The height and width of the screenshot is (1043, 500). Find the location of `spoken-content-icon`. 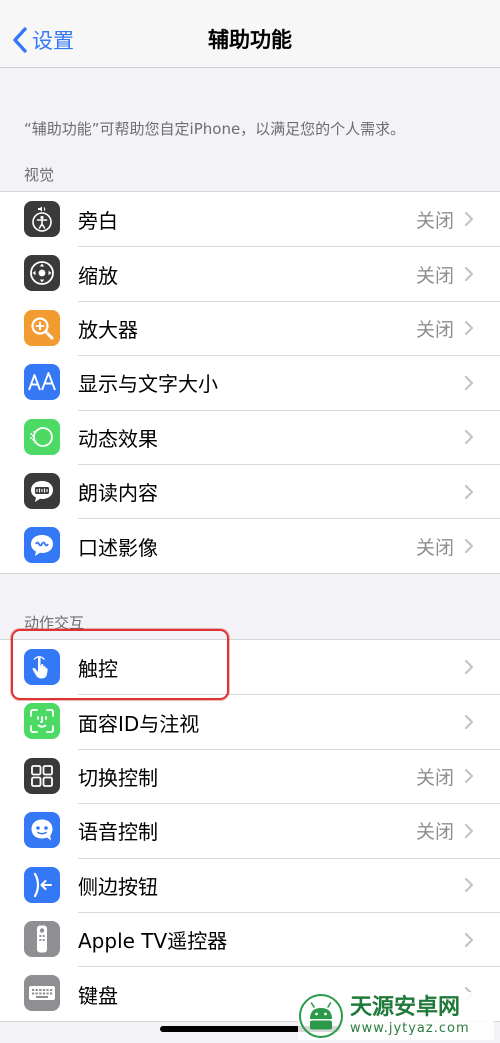

spoken-content-icon is located at coordinates (42, 490).